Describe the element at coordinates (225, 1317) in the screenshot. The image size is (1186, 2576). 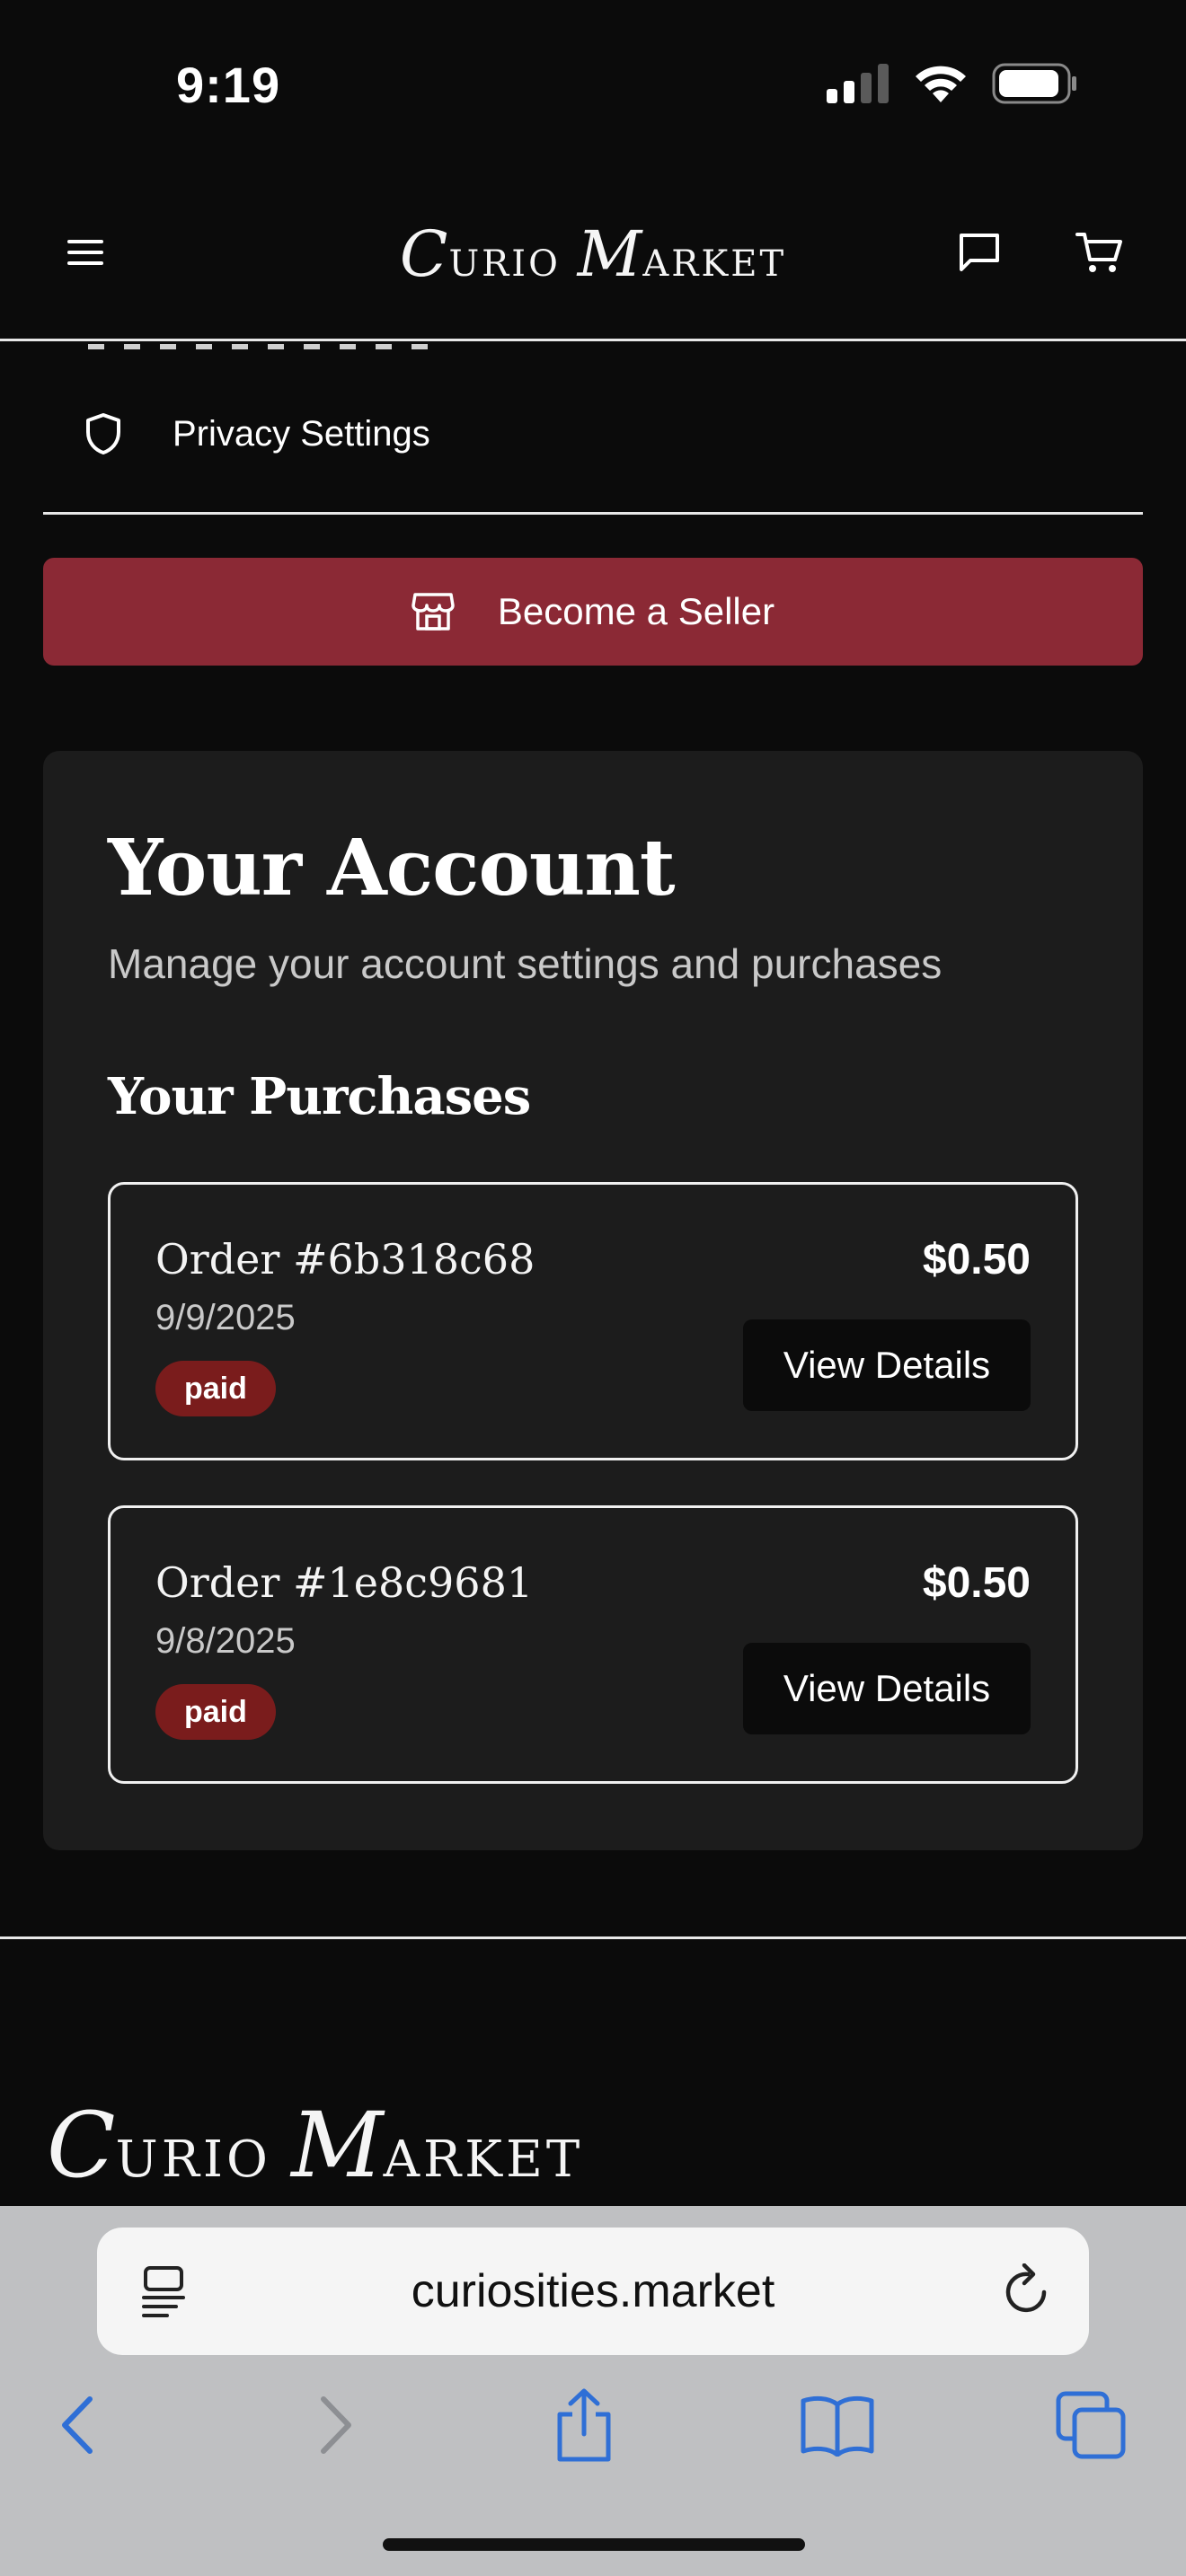
I see `order-date: 9/9/2025` at that location.